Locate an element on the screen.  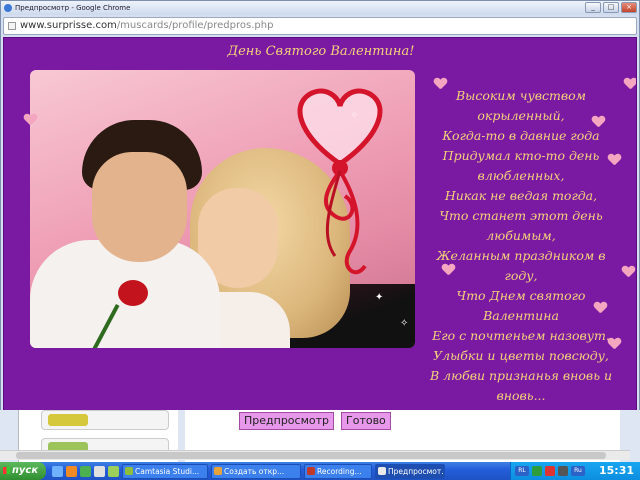
start-button: пуск is located at coordinates (23, 471).